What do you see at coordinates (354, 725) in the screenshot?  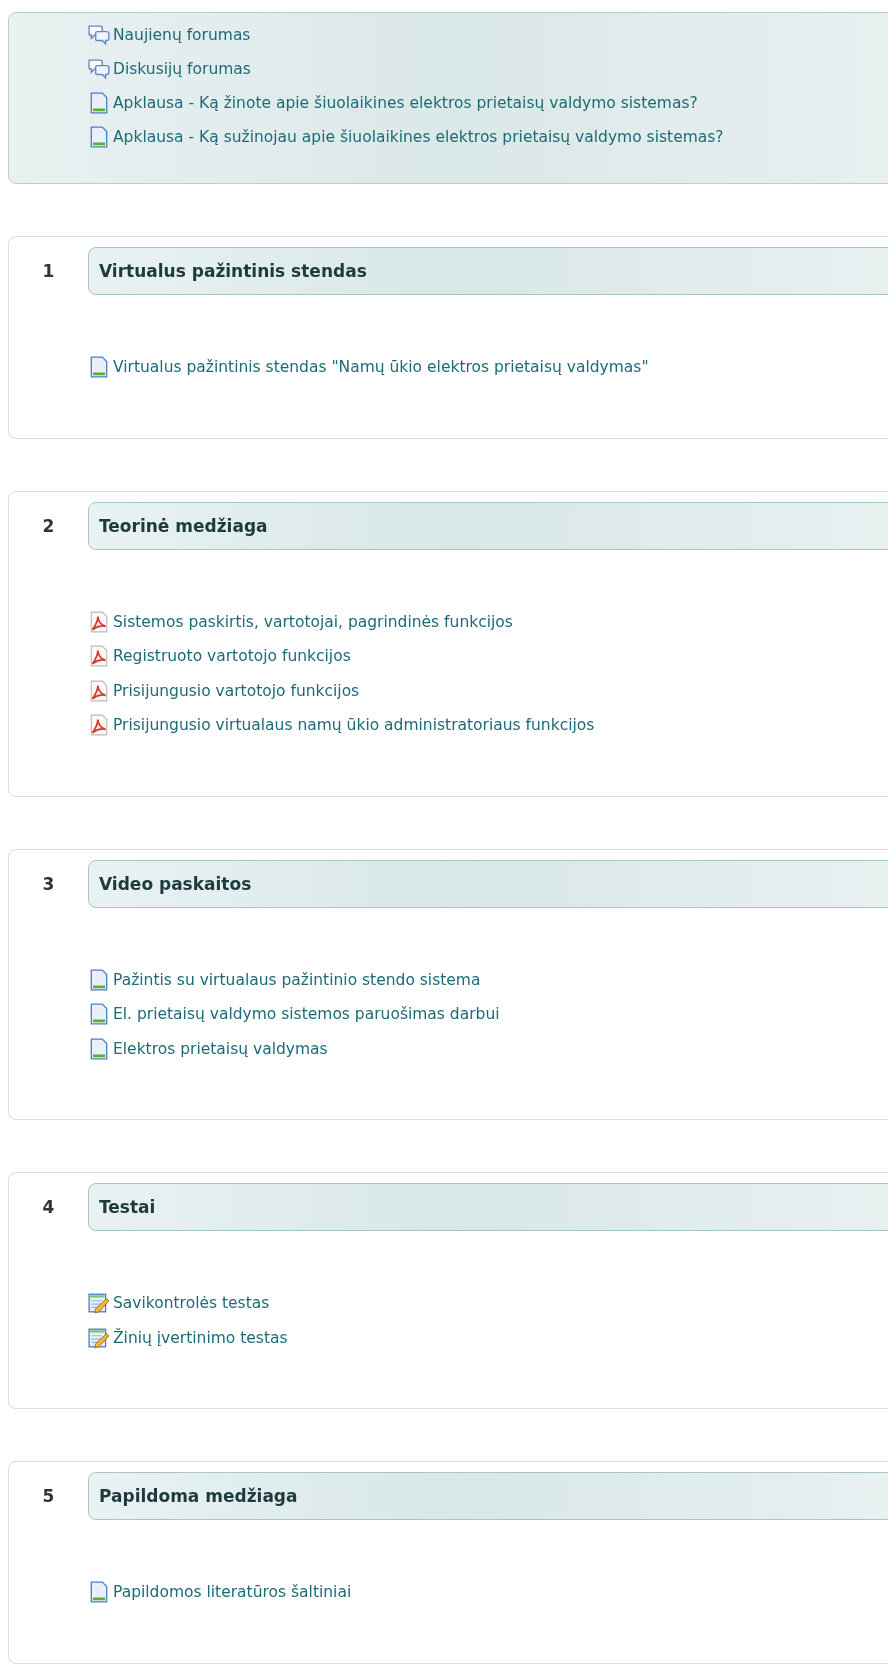 I see `activity-link: Prisijungusio virtualaus namų ūkio administratoriaus funkcijos` at bounding box center [354, 725].